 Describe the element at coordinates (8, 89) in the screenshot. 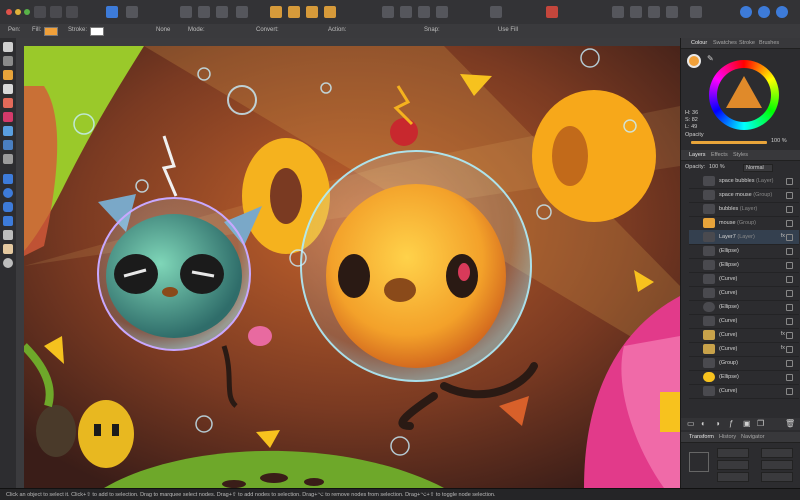

I see `pencil-tool-icon` at that location.